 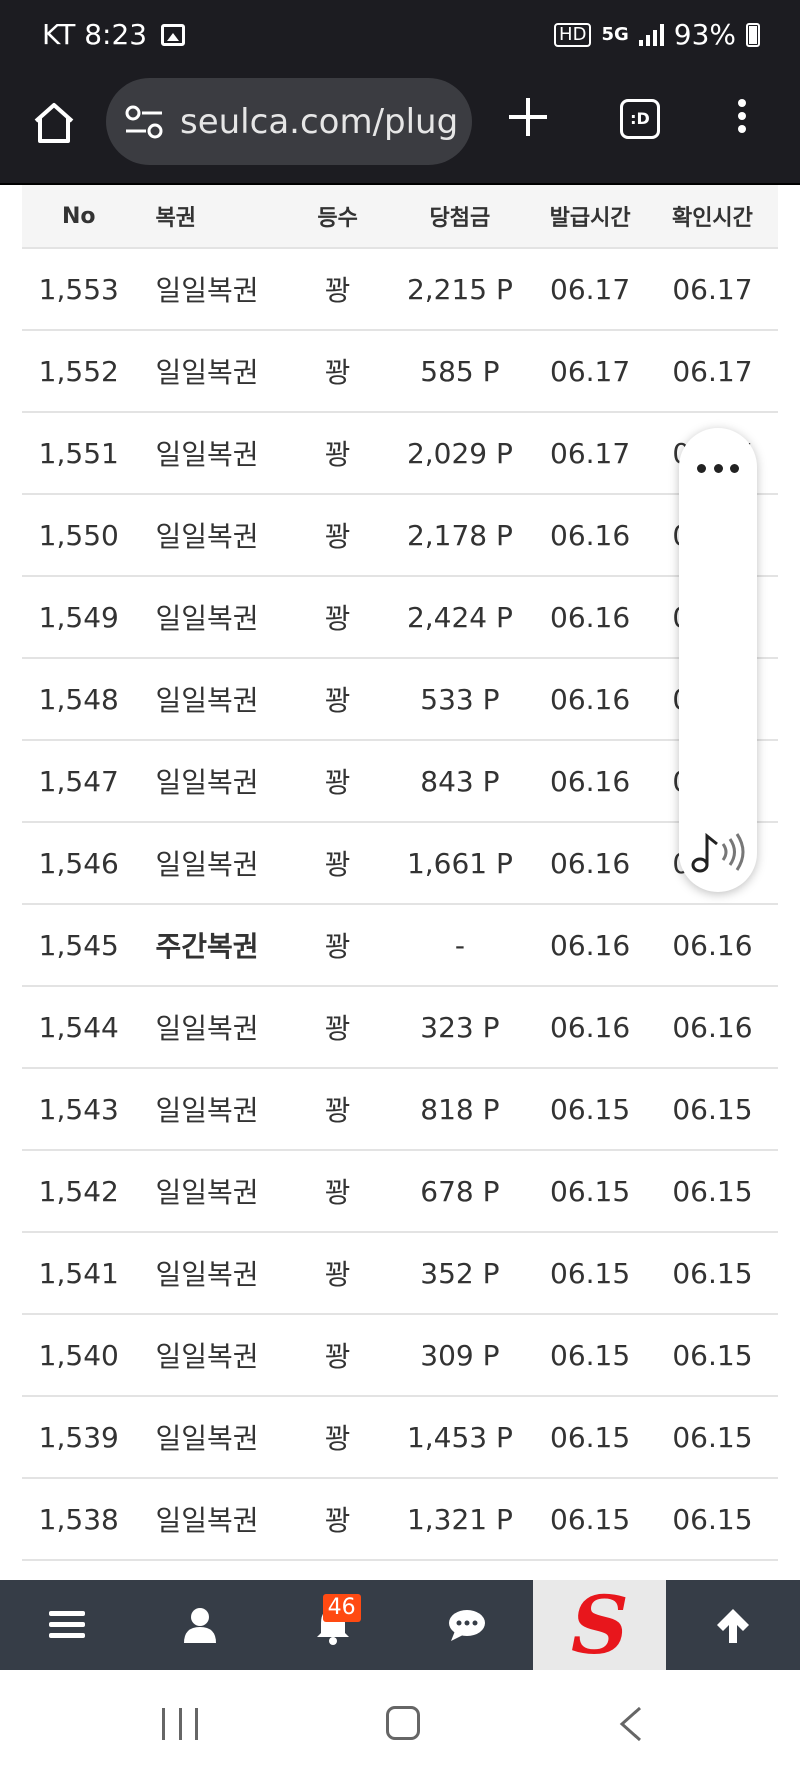 I want to click on carrier-time: KT 8:23, so click(x=95, y=34).